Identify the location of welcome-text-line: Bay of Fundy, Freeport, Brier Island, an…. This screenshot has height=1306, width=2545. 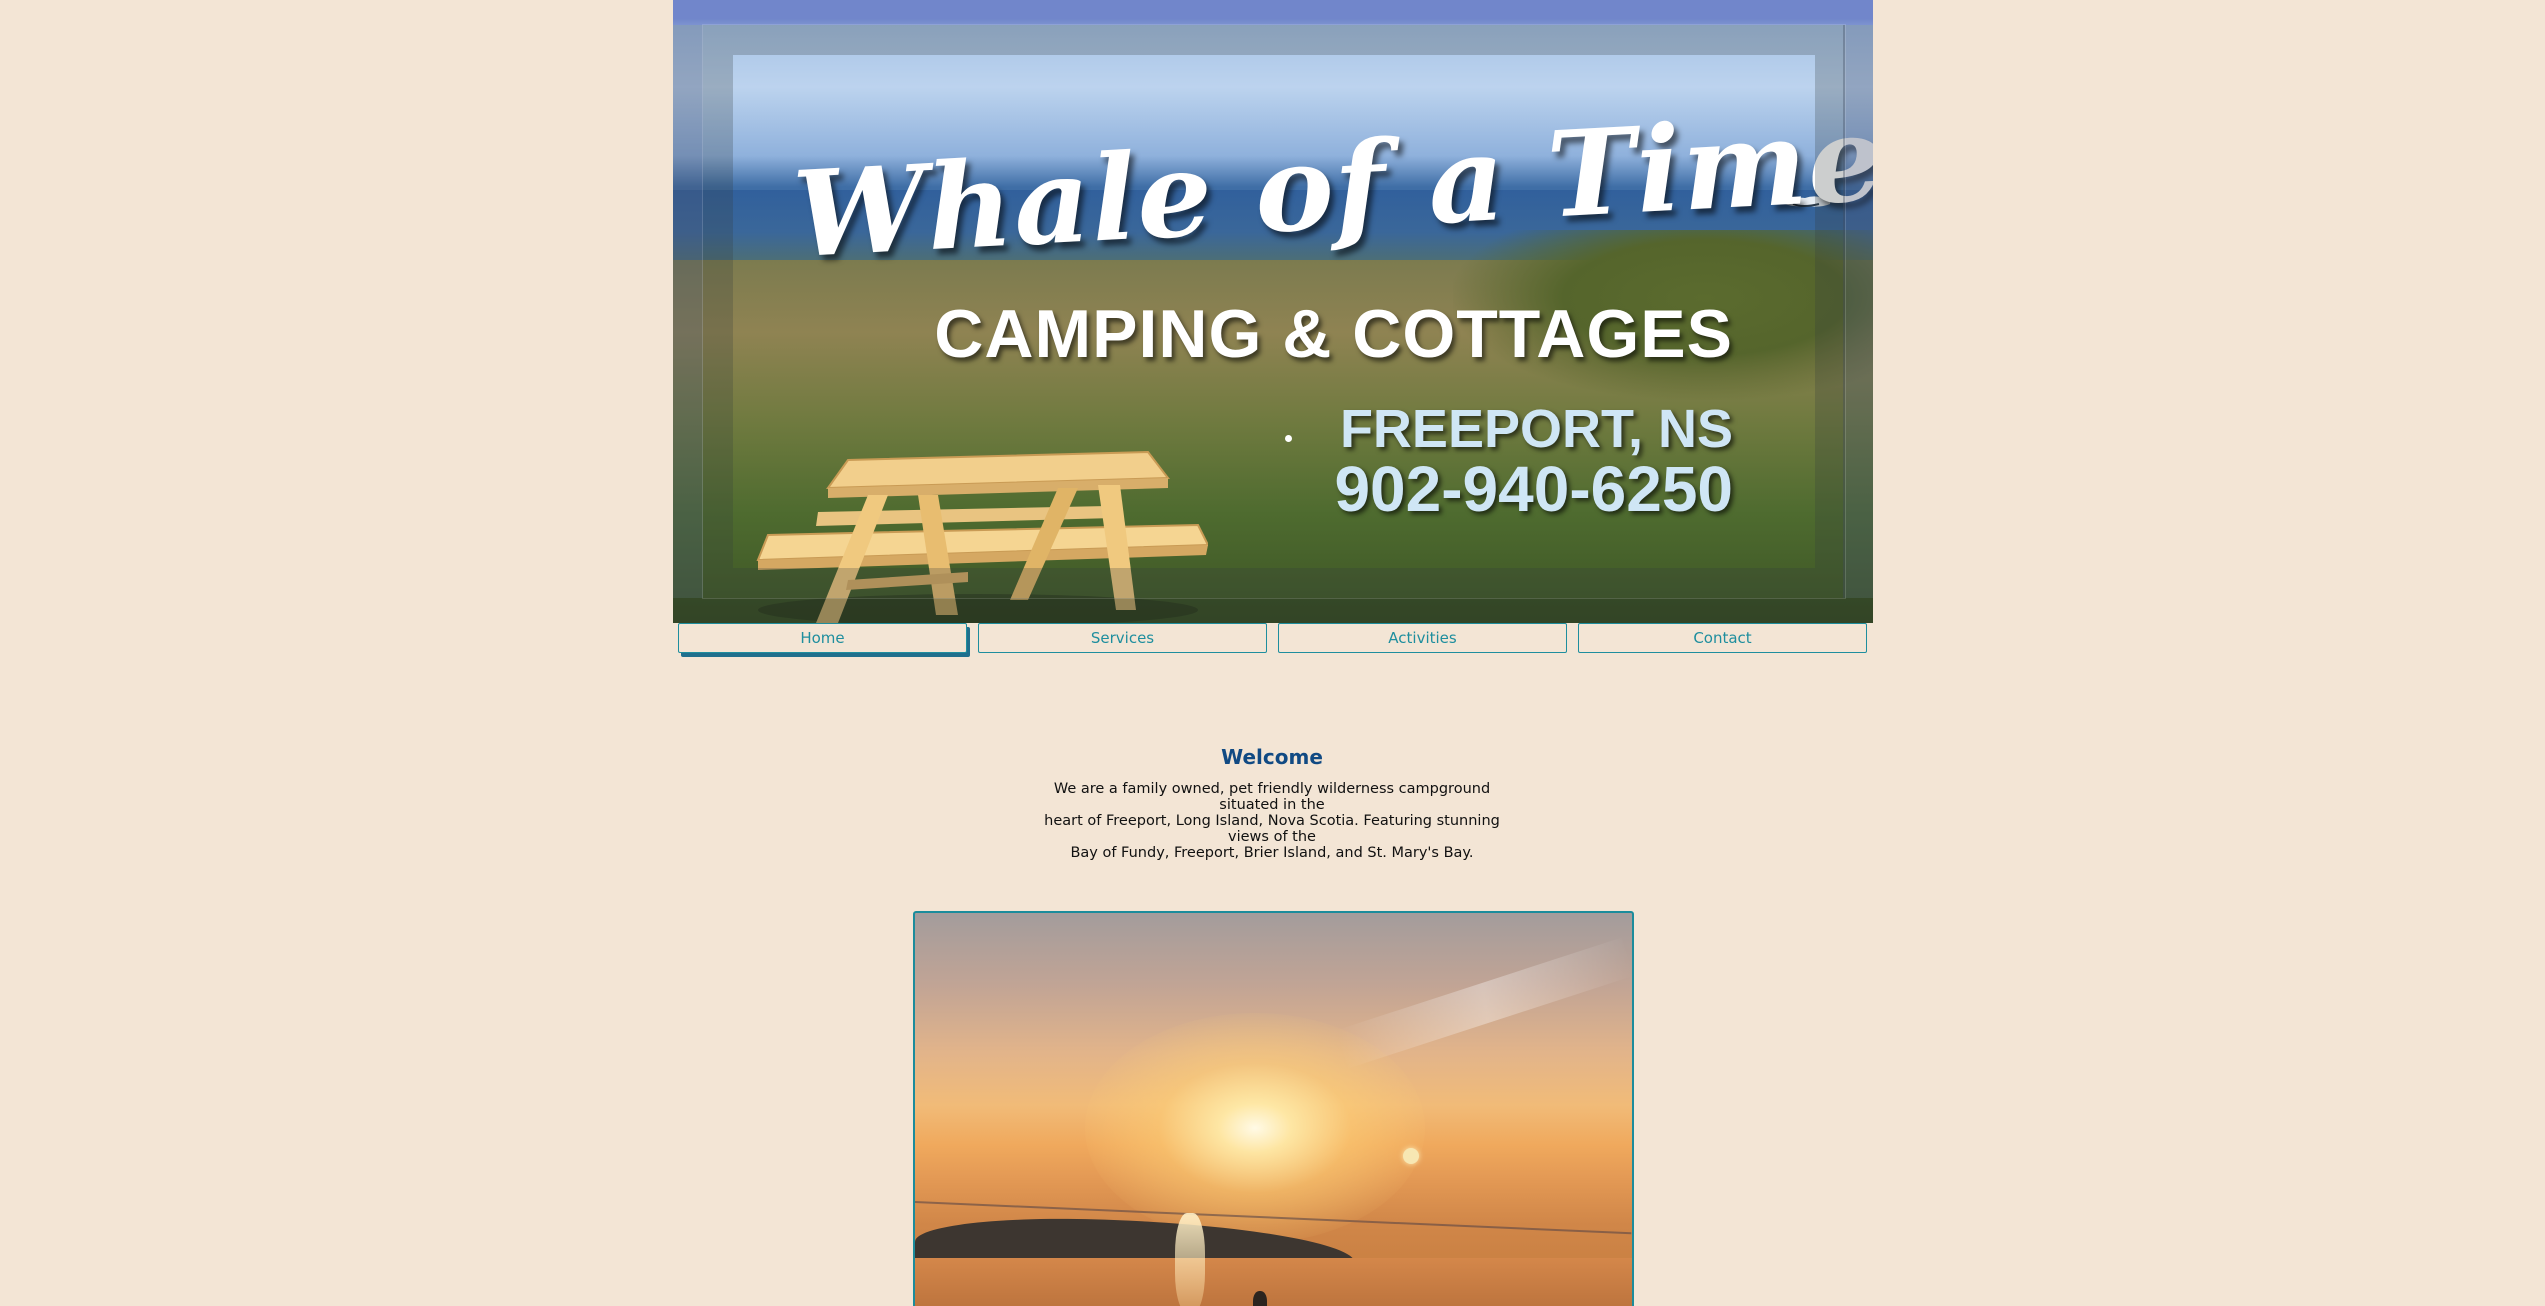
(1272, 853).